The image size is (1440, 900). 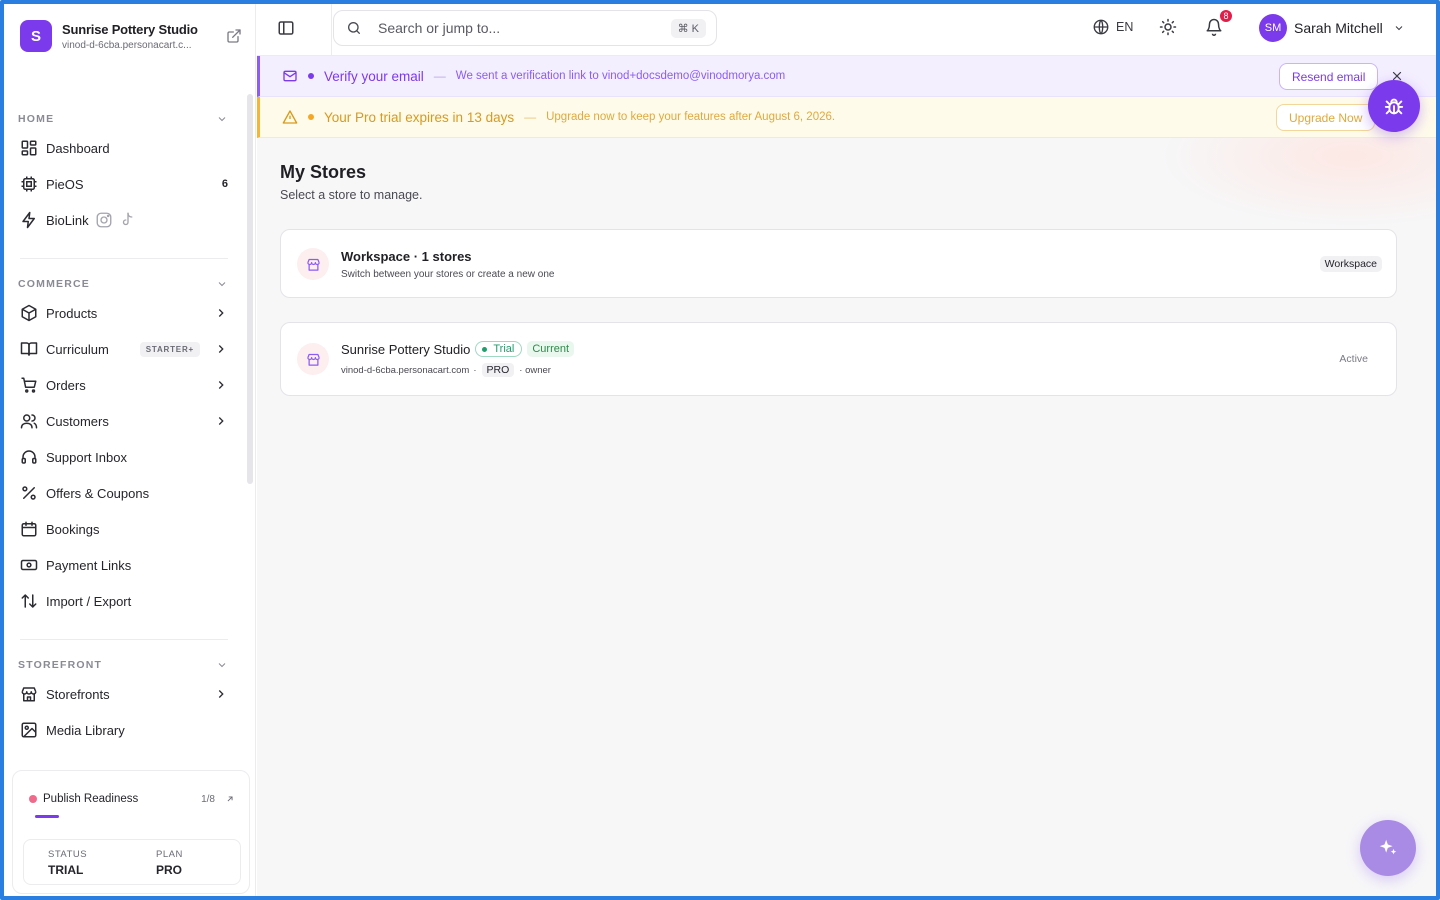 What do you see at coordinates (124, 529) in the screenshot?
I see `sidebar-item-bookings: Bookings` at bounding box center [124, 529].